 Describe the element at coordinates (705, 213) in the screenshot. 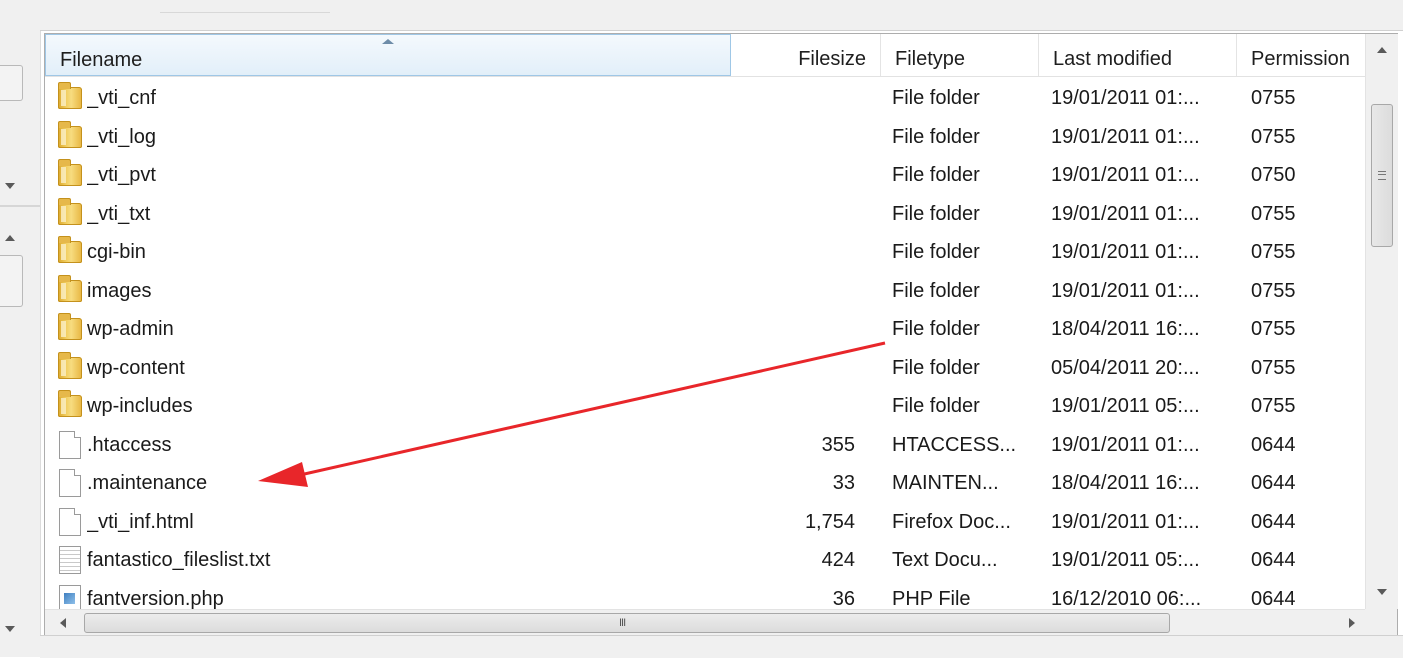

I see `table-row: _vti_txt File folder 19/01/2011 01:... 0755` at that location.